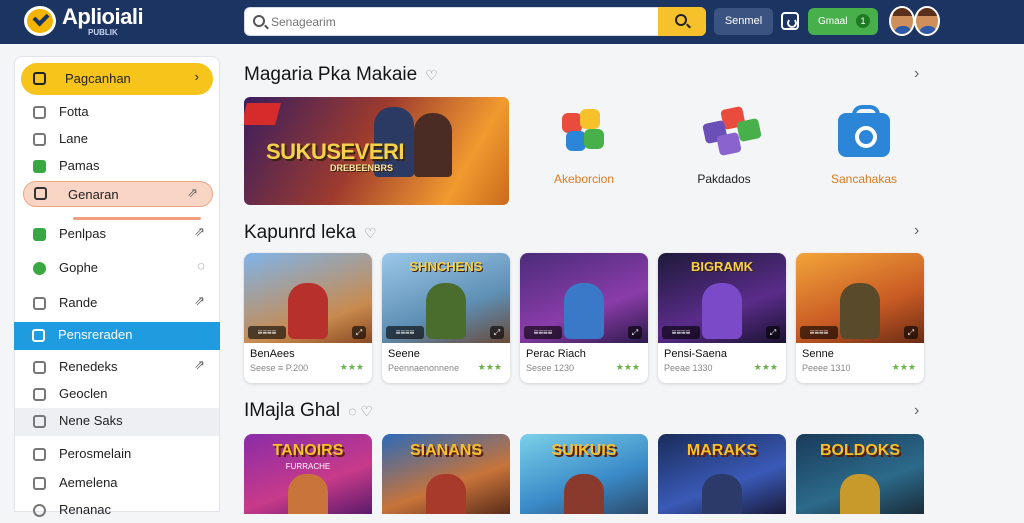 The height and width of the screenshot is (523, 1024). I want to click on app-tile: Akeborcion, so click(584, 151).